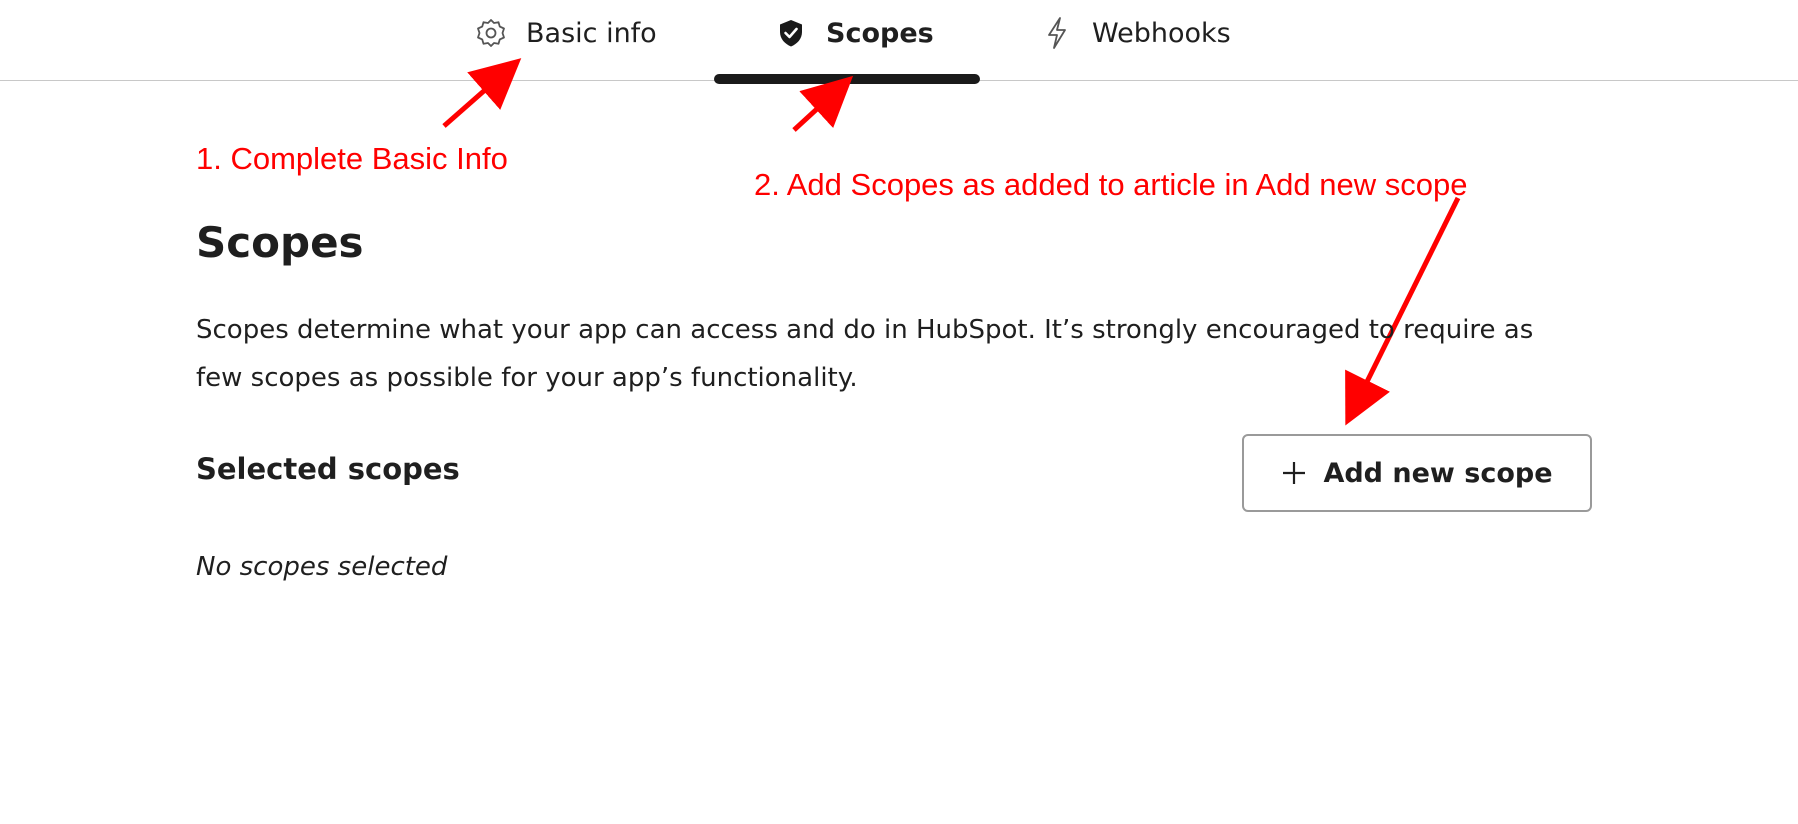 This screenshot has height=824, width=1798. I want to click on tab-bar: Basic info Scopes Webhooks, so click(899, 42).